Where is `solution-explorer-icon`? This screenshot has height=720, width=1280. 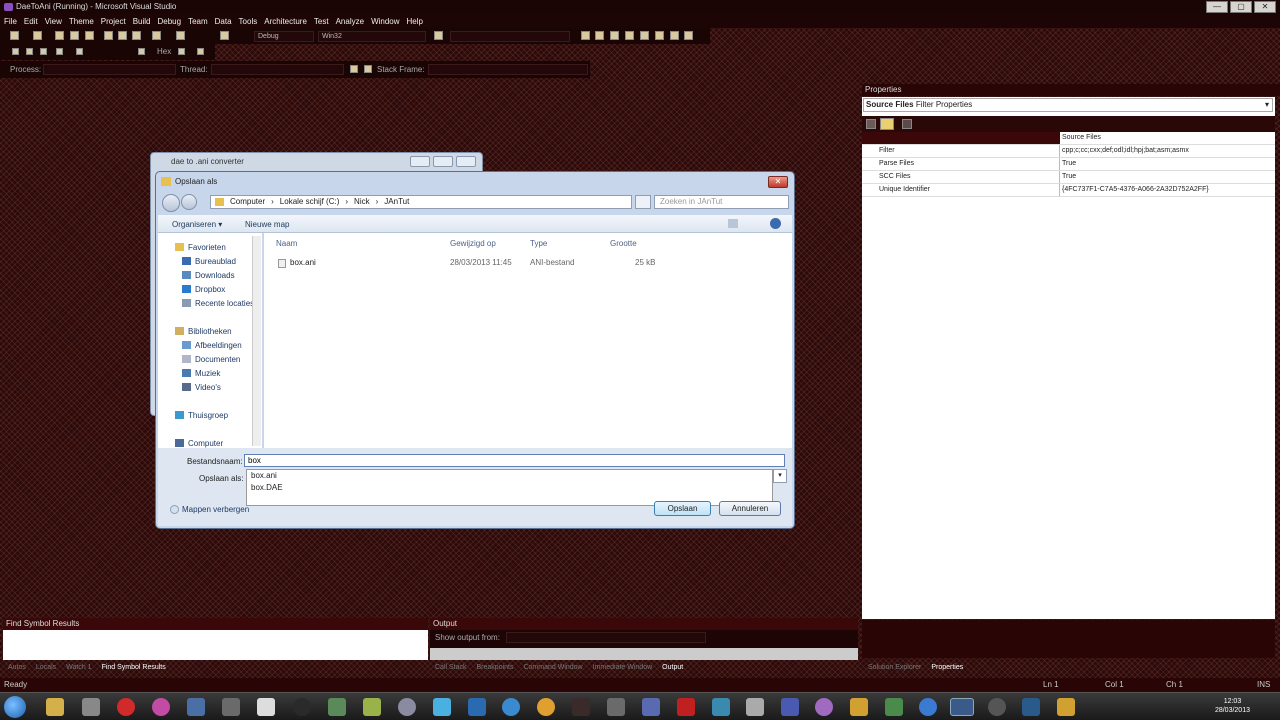 solution-explorer-icon is located at coordinates (585, 35).